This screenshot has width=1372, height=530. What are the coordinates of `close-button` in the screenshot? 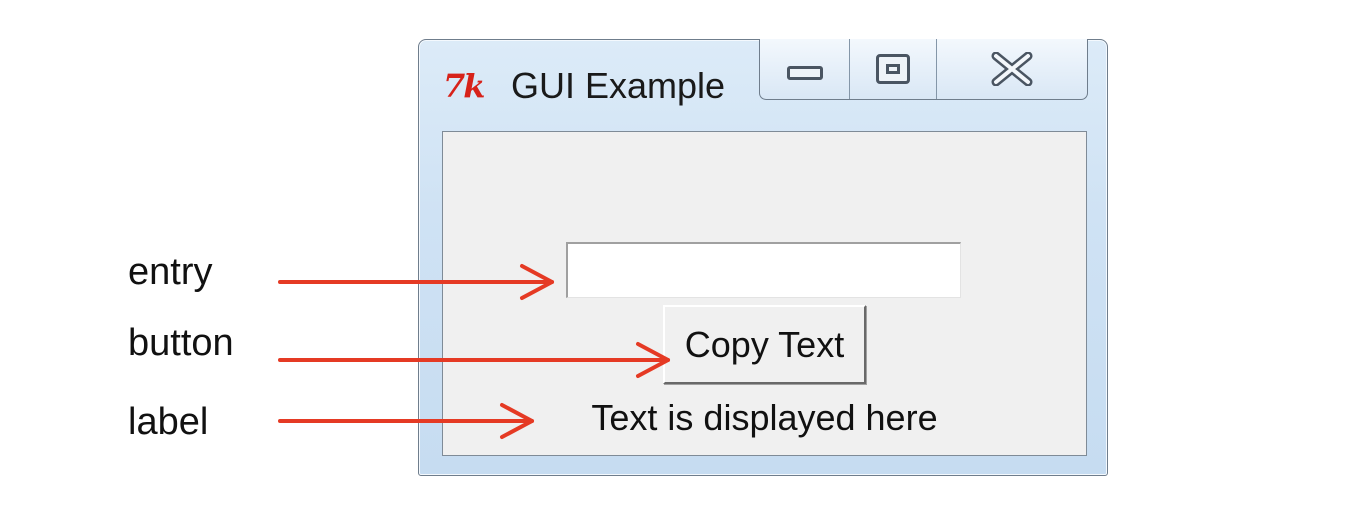 It's located at (1012, 69).